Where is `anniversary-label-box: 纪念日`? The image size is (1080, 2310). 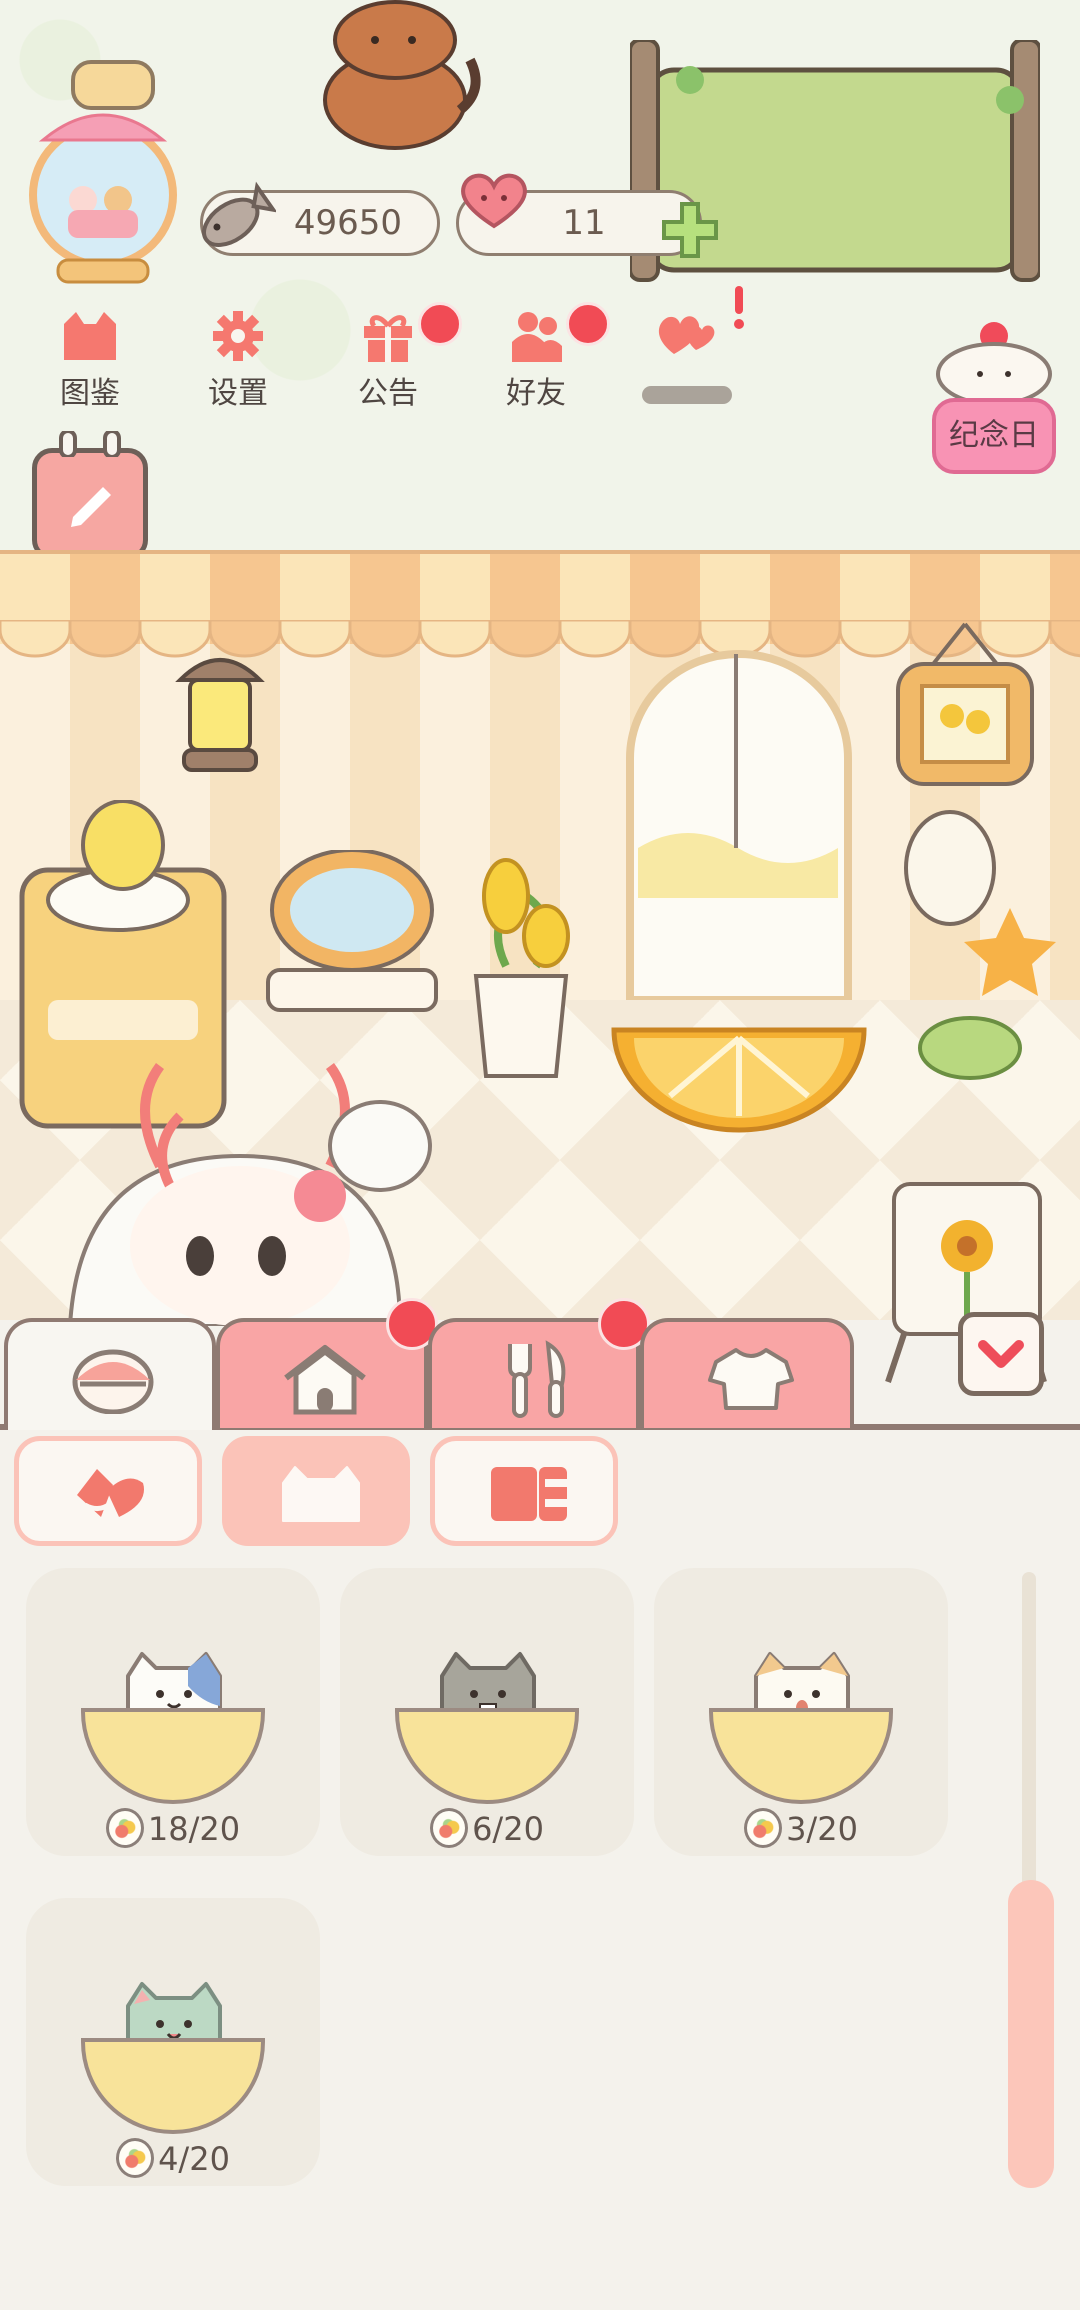 anniversary-label-box: 纪念日 is located at coordinates (994, 436).